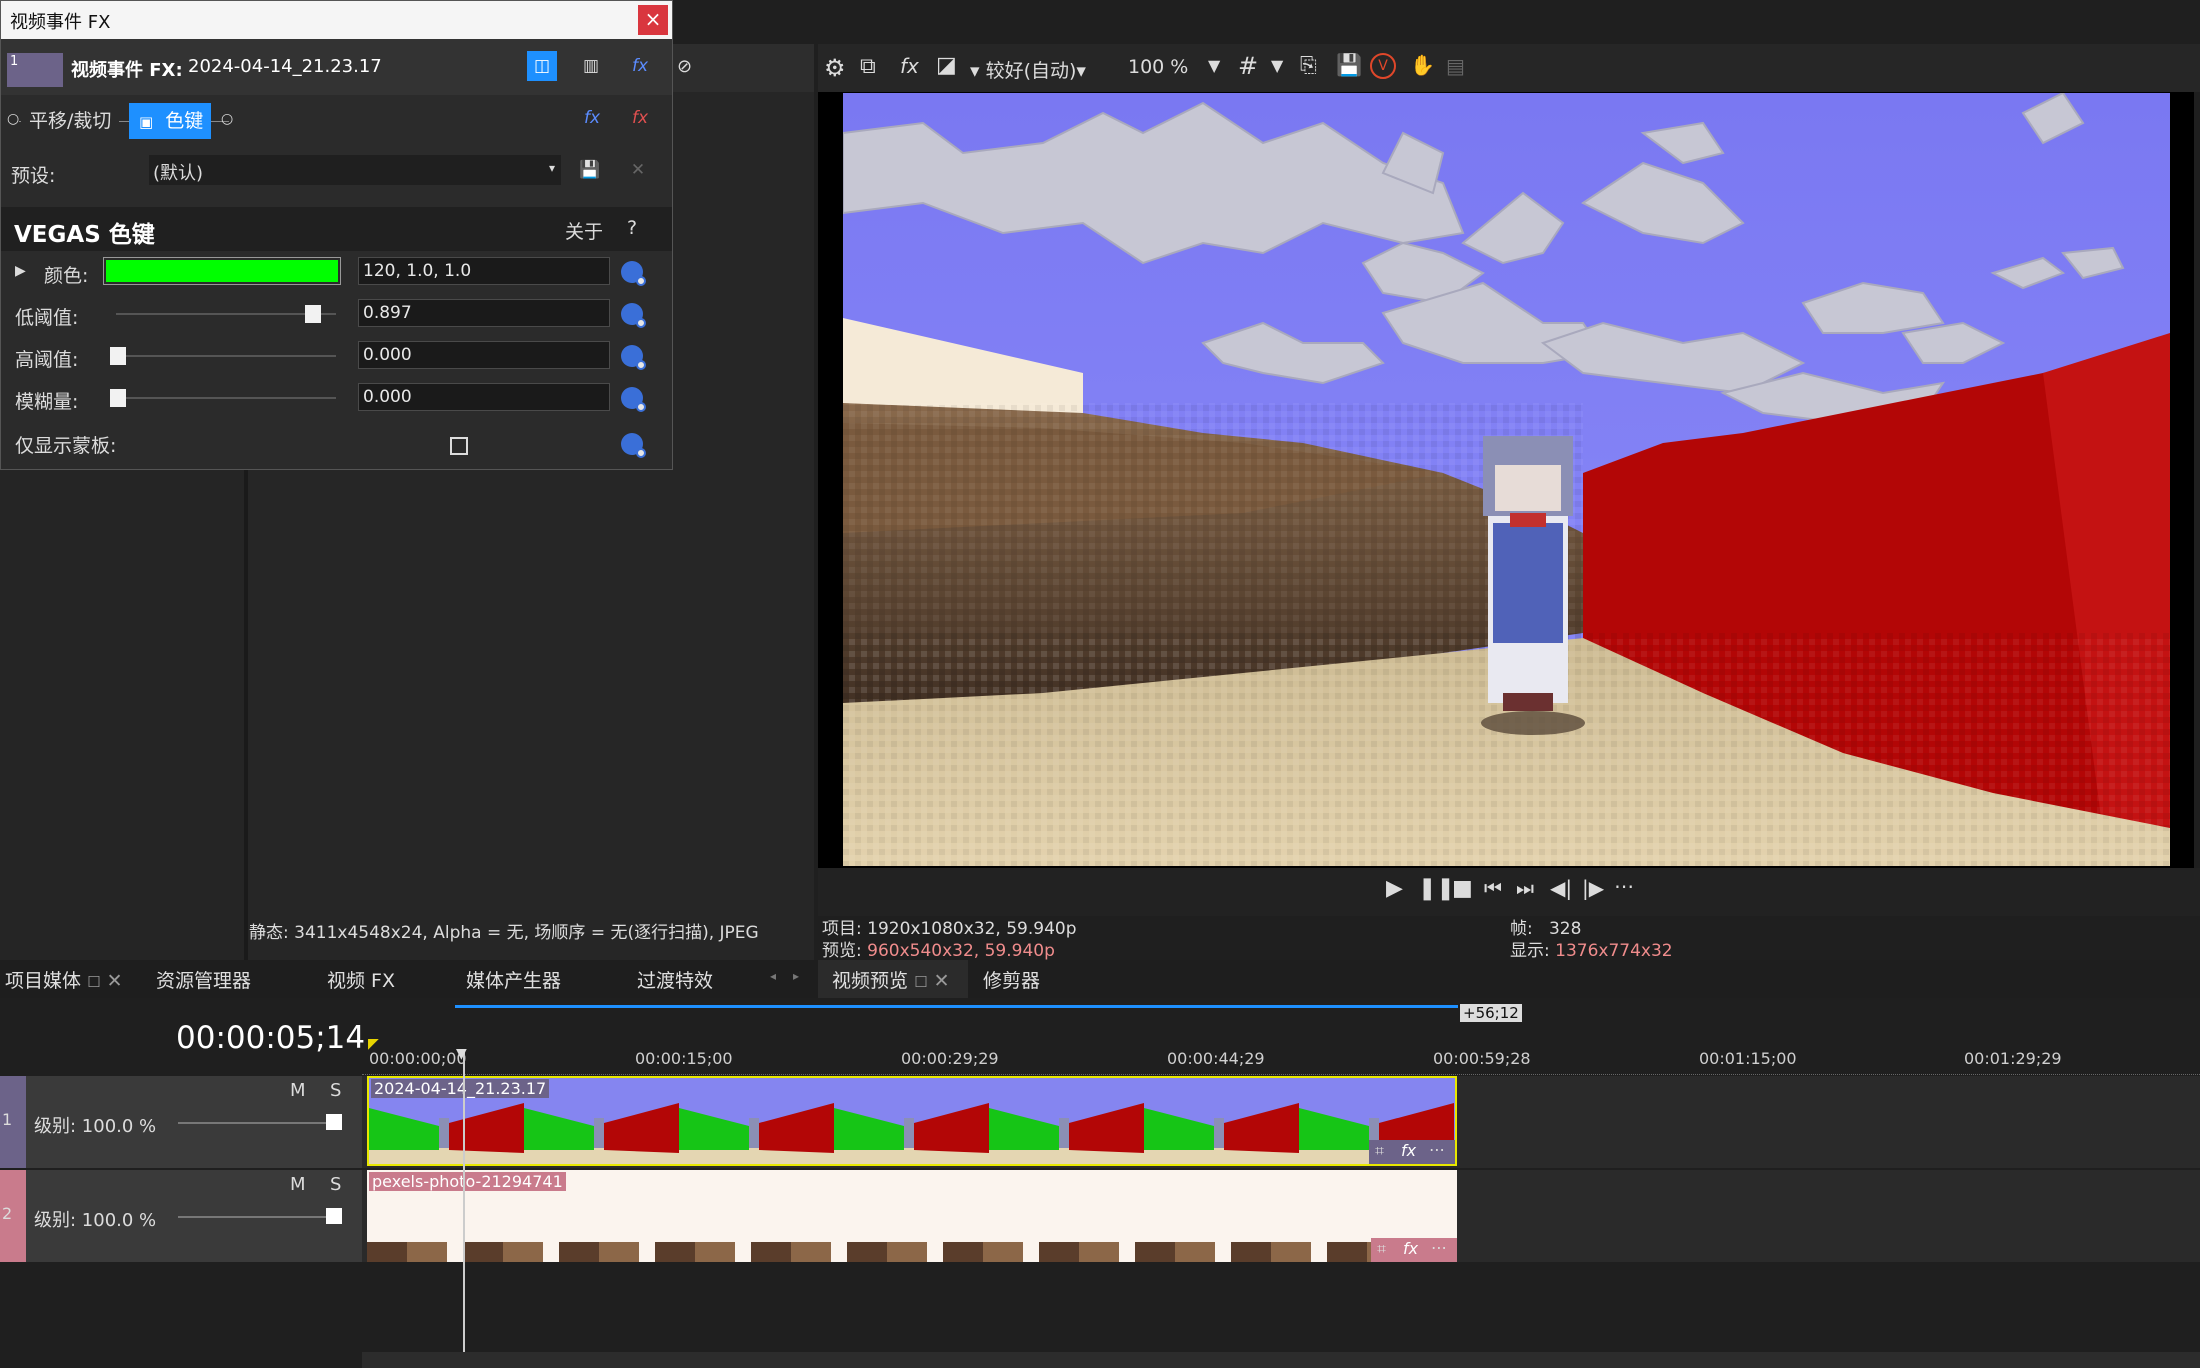 The height and width of the screenshot is (1368, 2200). What do you see at coordinates (84, 235) in the screenshot?
I see `plugin-name: VEGAS 色键` at bounding box center [84, 235].